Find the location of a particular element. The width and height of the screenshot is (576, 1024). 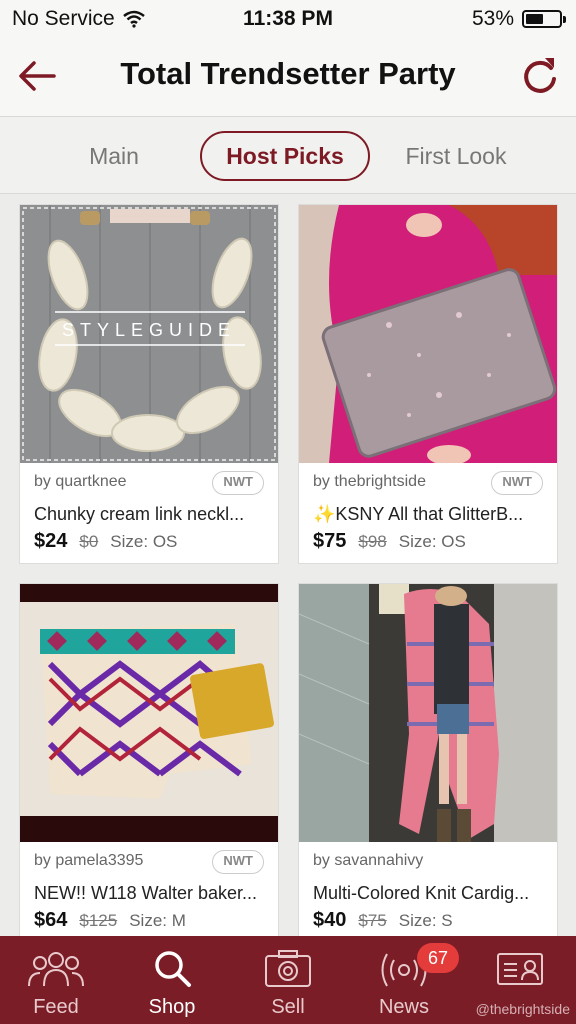

tabbar-label: Sell is located at coordinates (288, 1007).